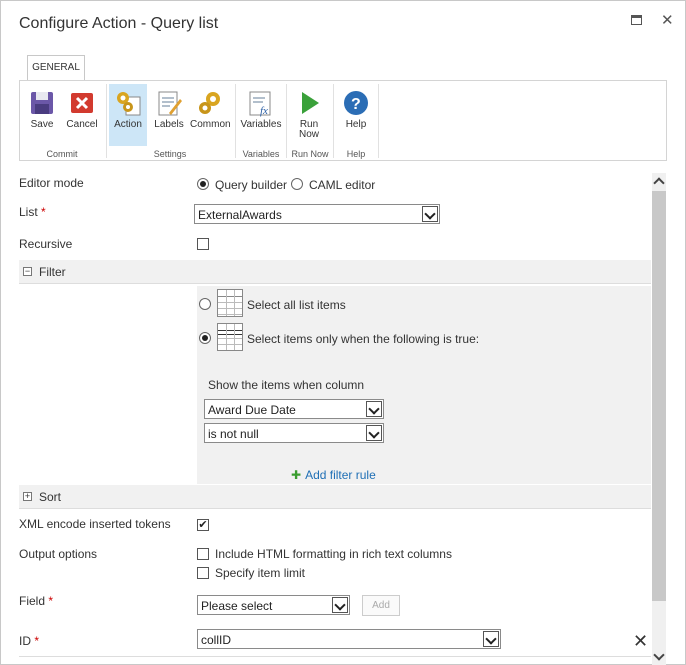 The height and width of the screenshot is (665, 686). I want to click on divider, so click(335, 656).